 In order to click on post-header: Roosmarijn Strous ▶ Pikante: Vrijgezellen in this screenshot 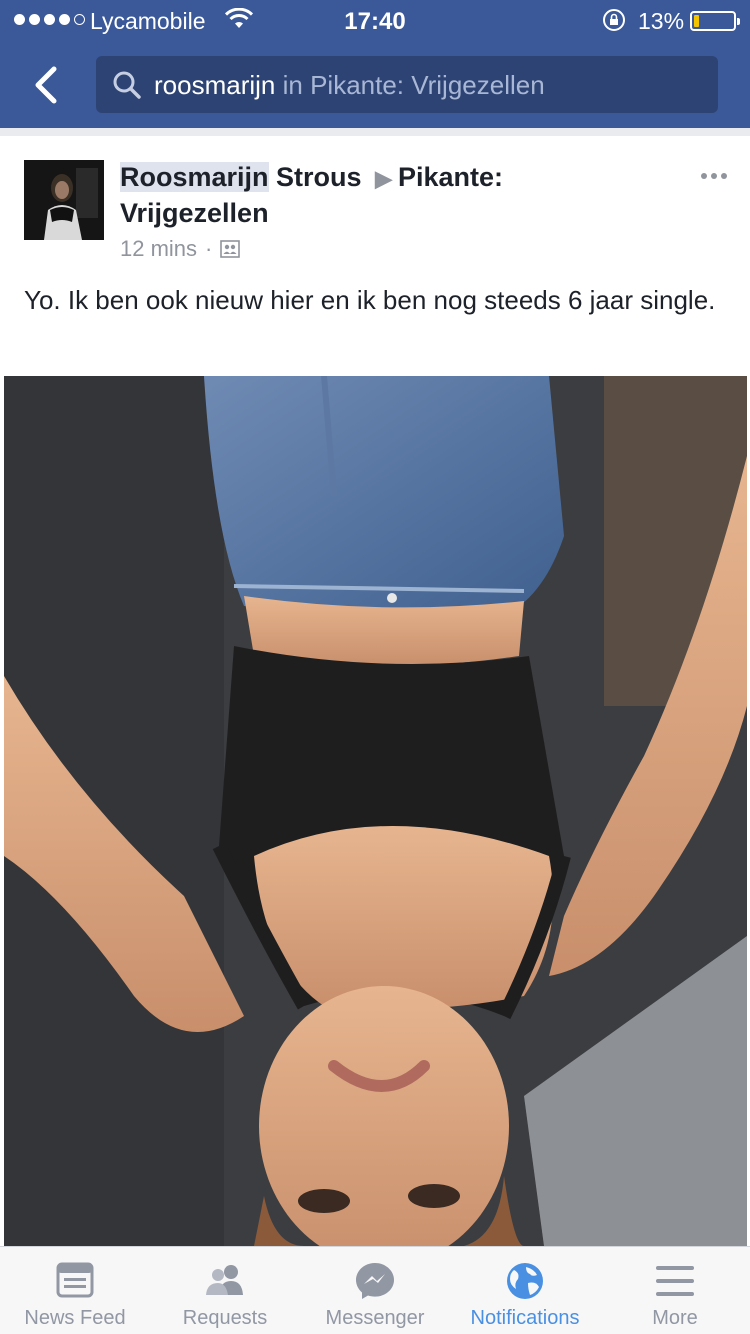, I will do `click(380, 195)`.